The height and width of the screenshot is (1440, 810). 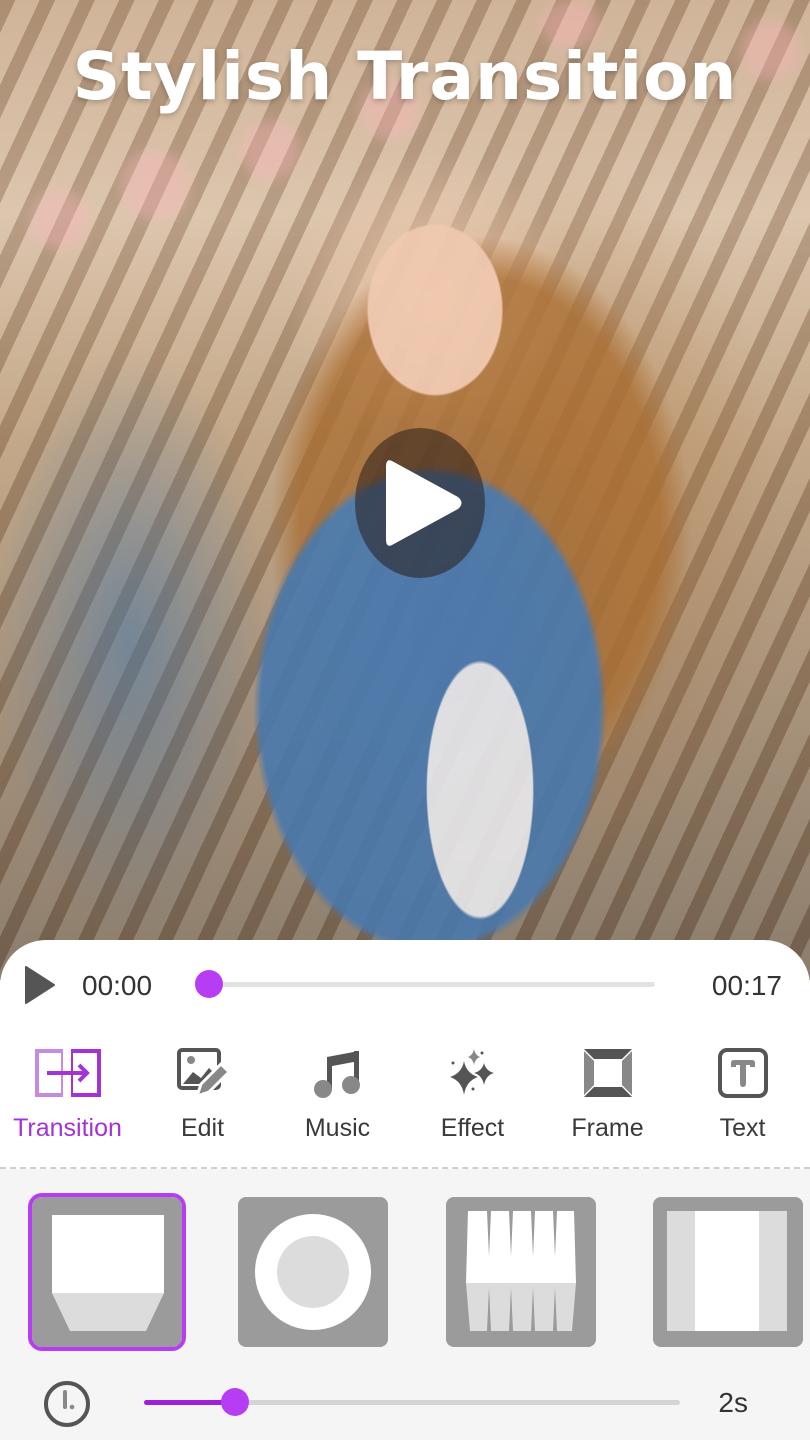 What do you see at coordinates (337, 1128) in the screenshot?
I see `tab-label: Music` at bounding box center [337, 1128].